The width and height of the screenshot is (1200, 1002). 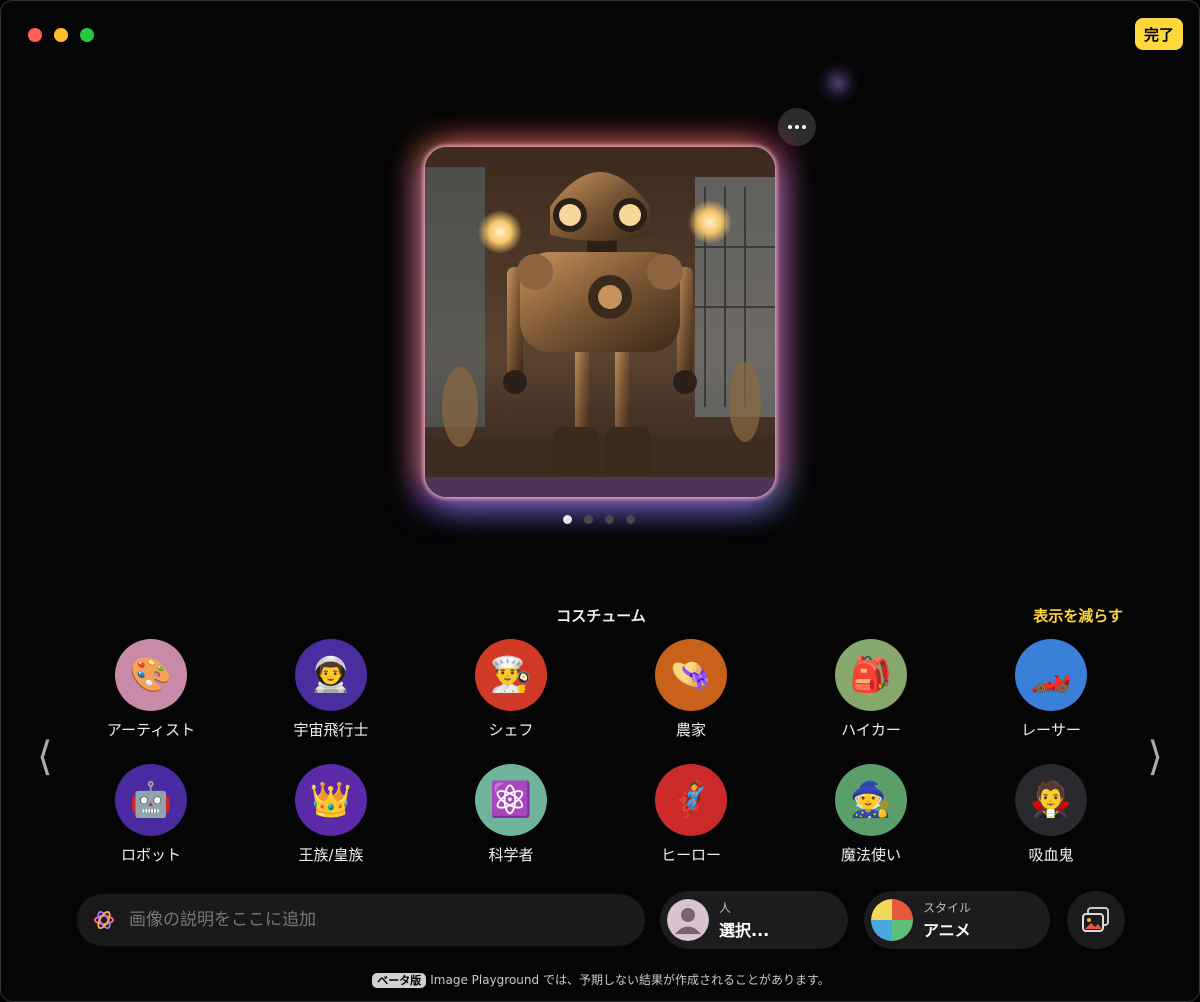 I want to click on costume-label: ハイカー, so click(x=871, y=730).